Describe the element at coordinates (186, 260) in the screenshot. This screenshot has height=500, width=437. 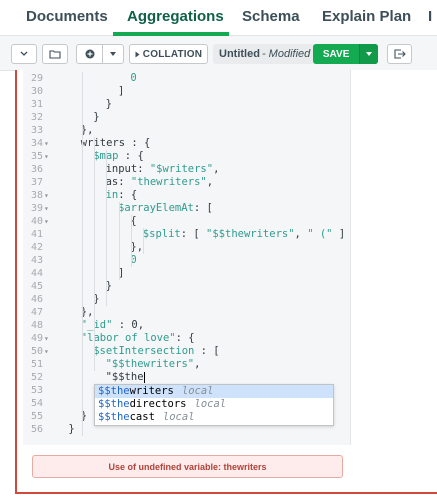
I see `code-line: 43 0` at that location.